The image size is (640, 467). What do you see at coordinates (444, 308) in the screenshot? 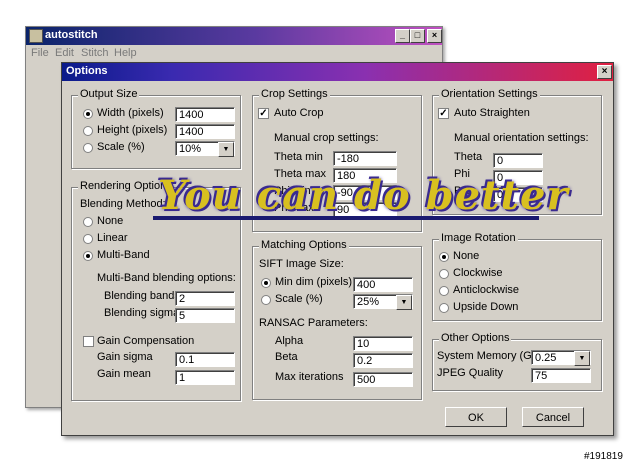
I see `rotation-upside-down-radio` at bounding box center [444, 308].